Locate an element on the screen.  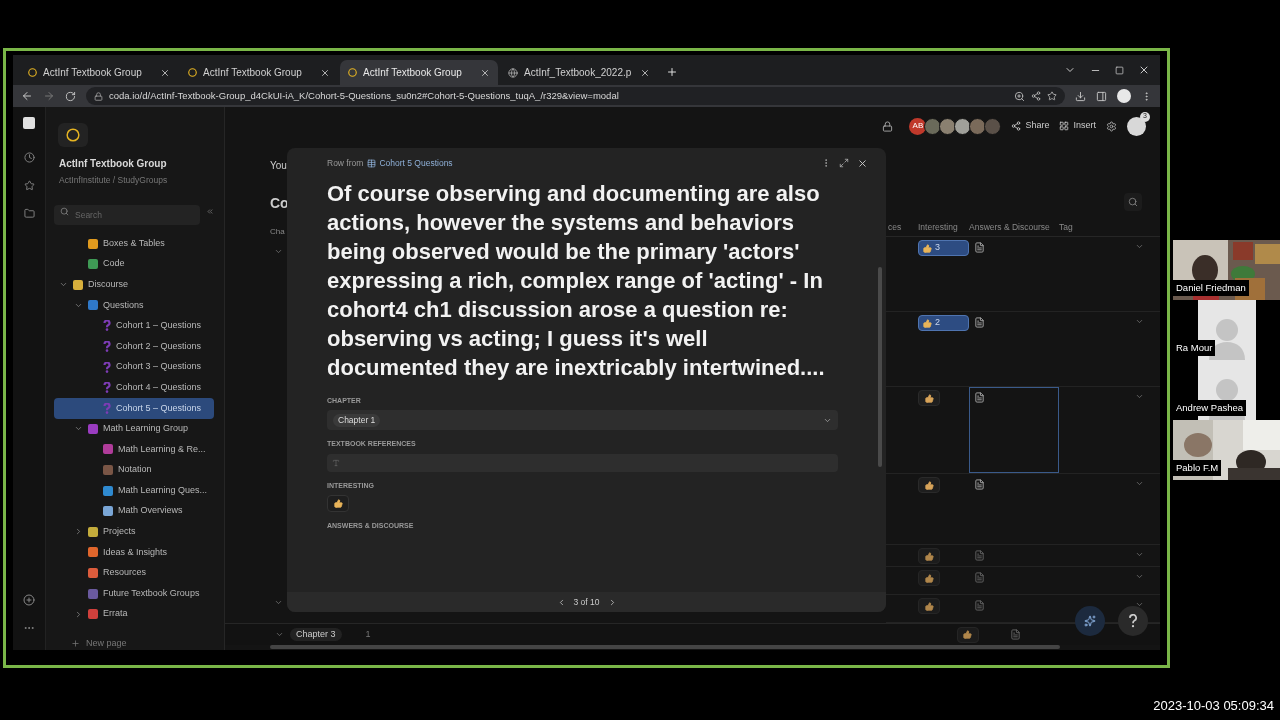
download-icon is located at coordinates (1080, 96).